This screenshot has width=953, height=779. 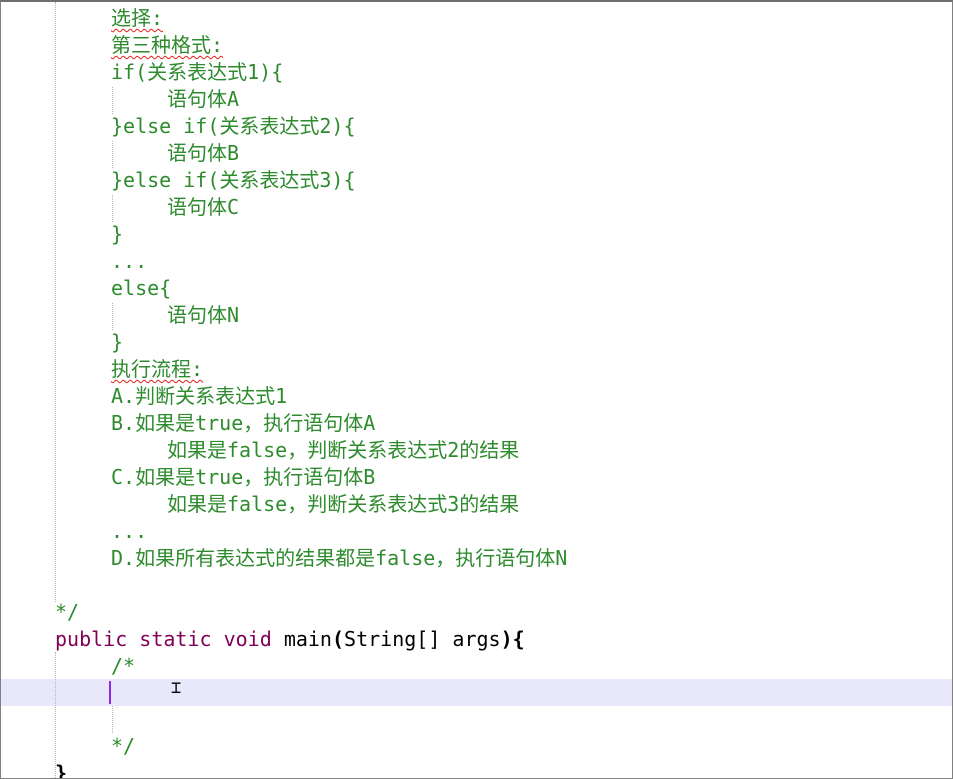 I want to click on comment-text: 语句体C, so click(x=203, y=207).